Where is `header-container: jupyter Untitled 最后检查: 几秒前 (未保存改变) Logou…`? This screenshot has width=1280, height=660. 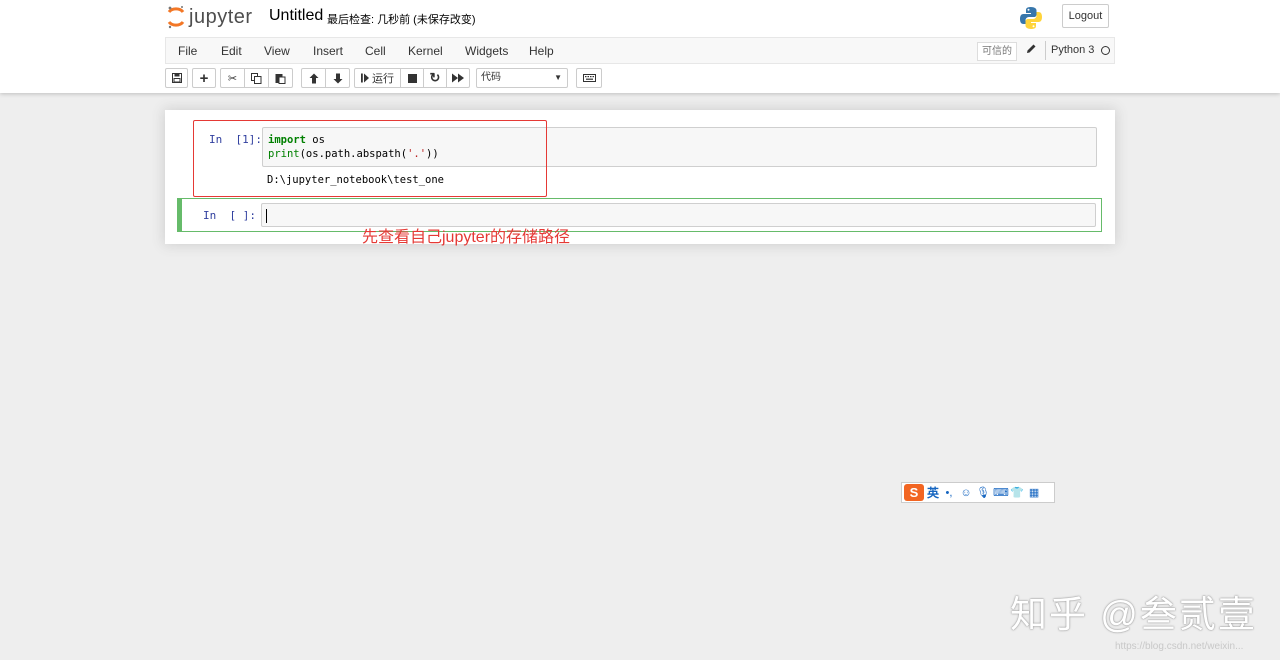
header-container: jupyter Untitled 最后检查: 几秒前 (未保存改变) Logou… is located at coordinates (641, 18).